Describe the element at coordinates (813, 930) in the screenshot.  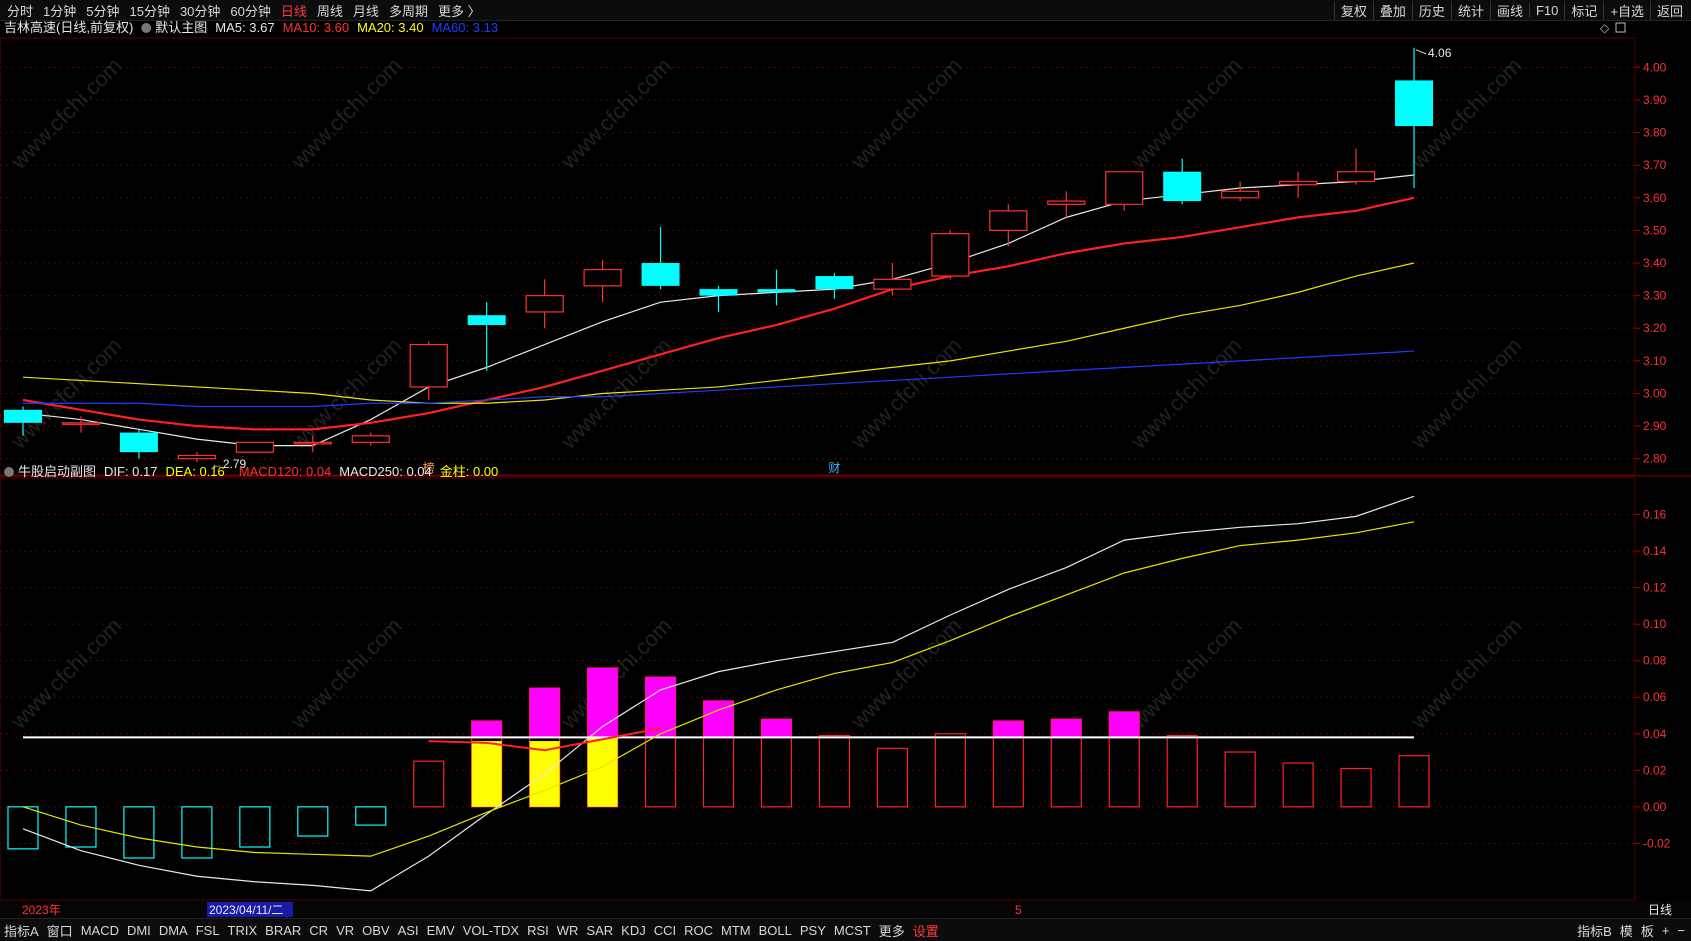
I see `indicator-tab-22: PSY` at that location.